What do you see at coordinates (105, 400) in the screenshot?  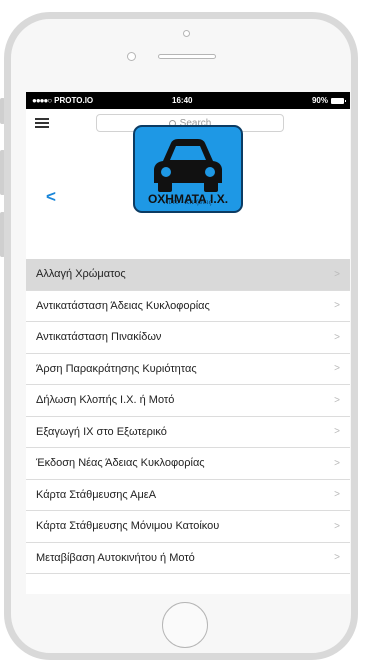 I see `list-item-label: Δήλωση Κλοπής Ι.Χ. ή Μοτό` at bounding box center [105, 400].